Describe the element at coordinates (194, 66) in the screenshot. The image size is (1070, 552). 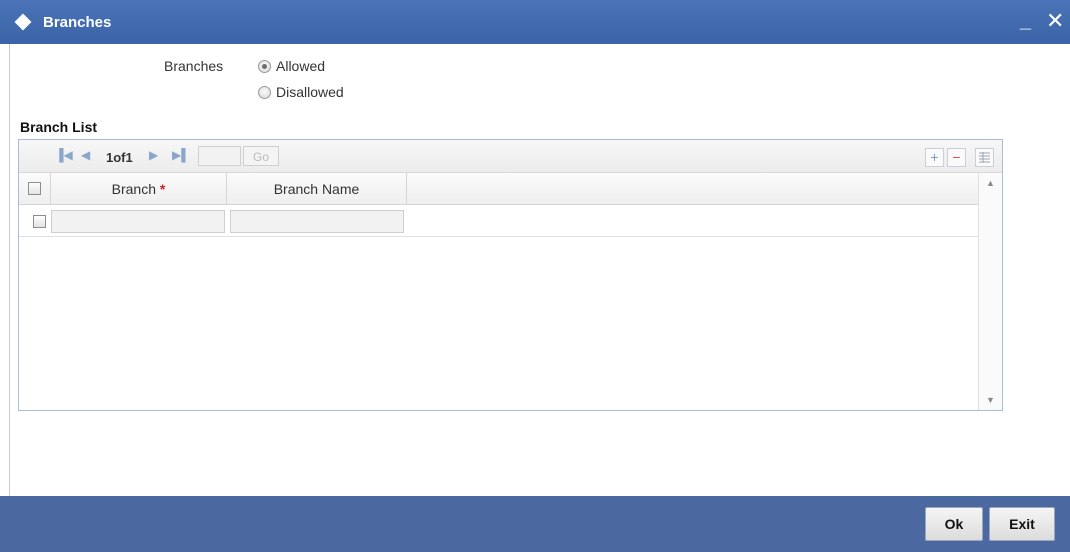
I see `branches-label: Branches` at that location.